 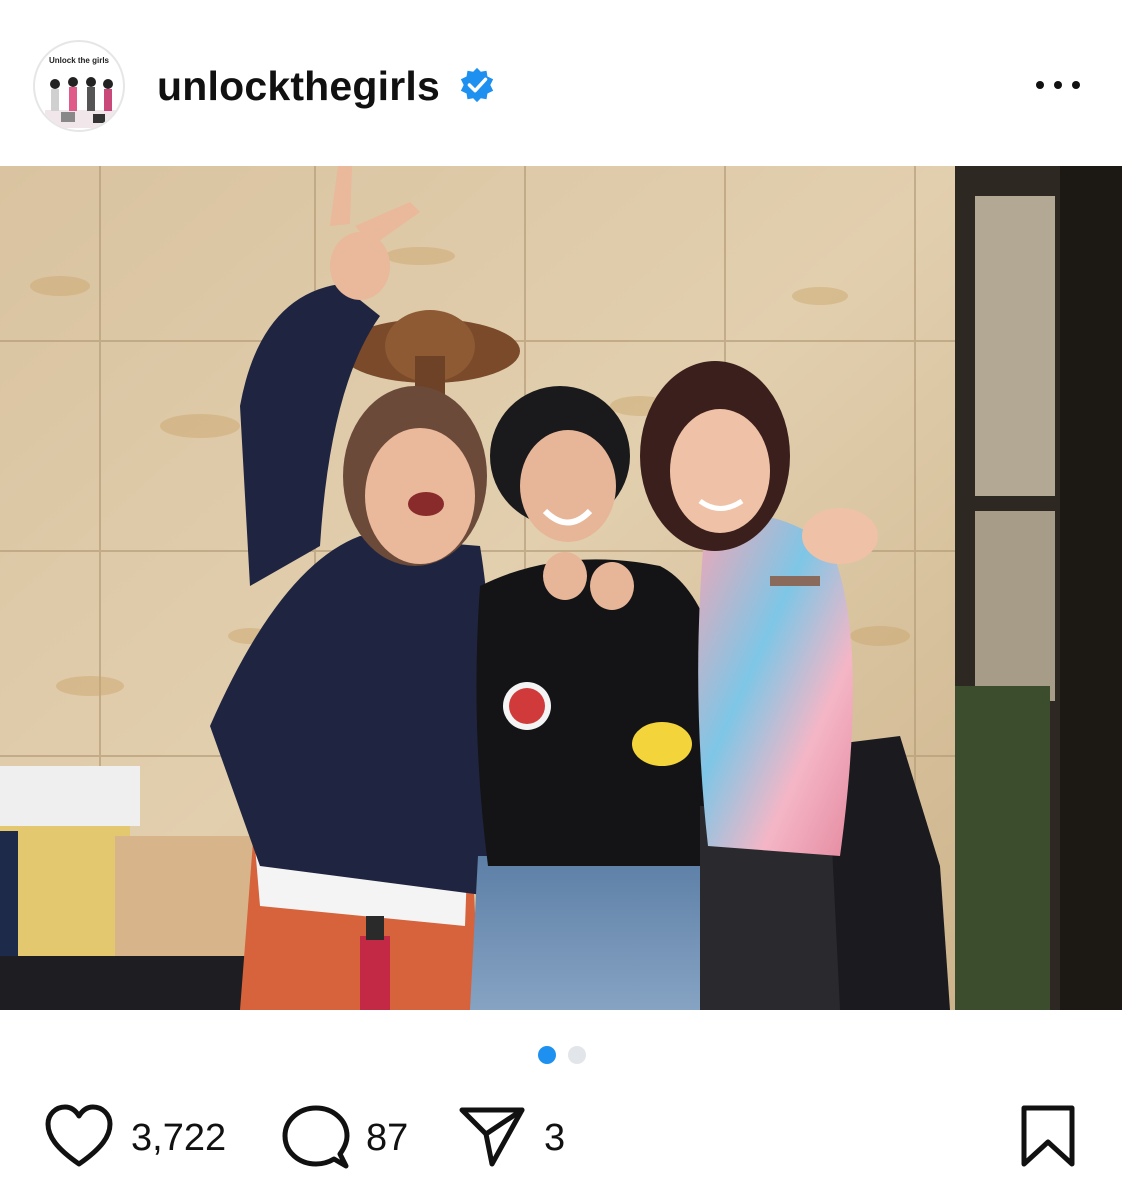 I want to click on carousel-indicator, so click(x=561, y=1055).